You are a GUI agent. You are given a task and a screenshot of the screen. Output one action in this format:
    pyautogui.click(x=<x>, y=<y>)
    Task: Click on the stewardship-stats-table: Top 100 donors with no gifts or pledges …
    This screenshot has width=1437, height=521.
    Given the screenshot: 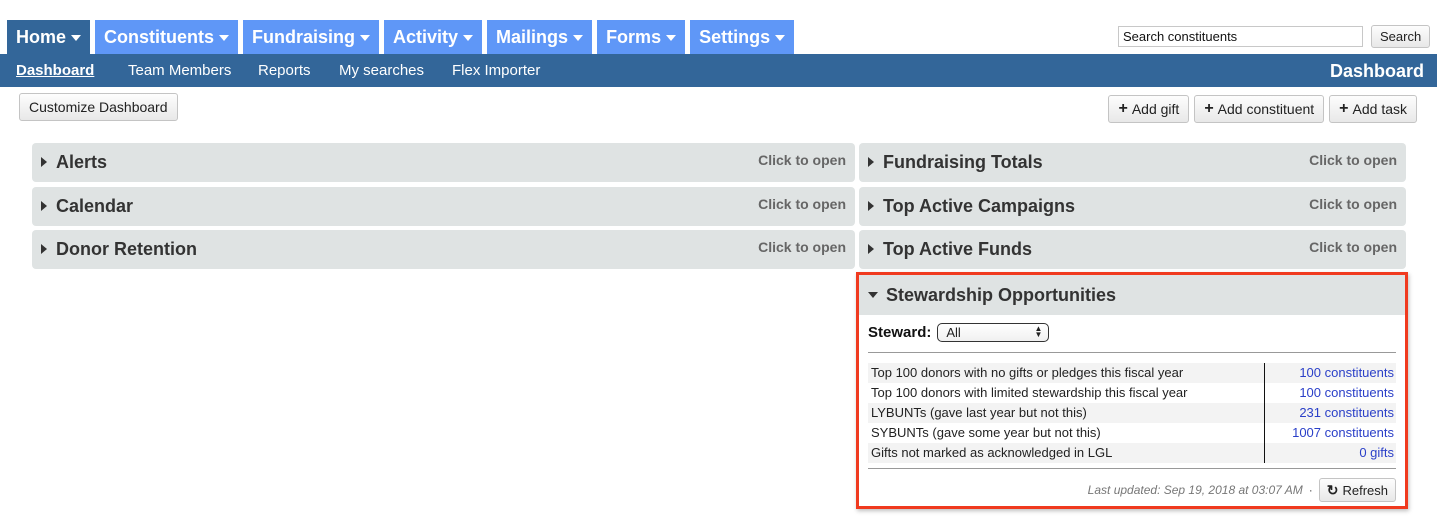 What is the action you would take?
    pyautogui.click(x=1132, y=413)
    